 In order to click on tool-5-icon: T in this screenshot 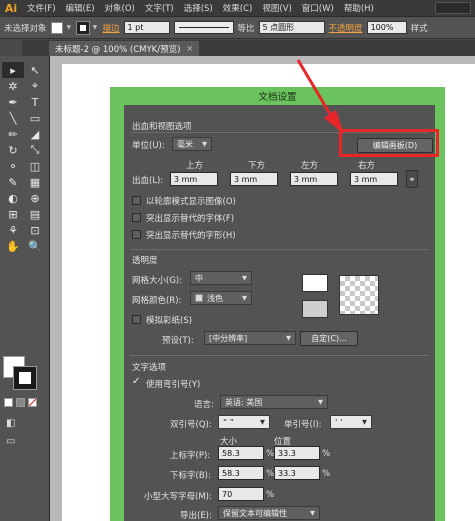, I will do `click(35, 102)`.